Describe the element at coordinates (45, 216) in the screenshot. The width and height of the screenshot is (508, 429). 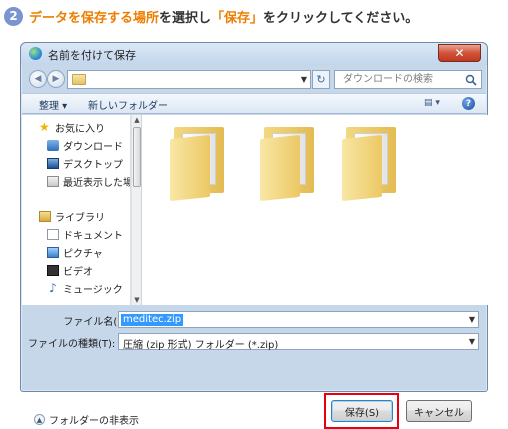
I see `library-icon` at that location.